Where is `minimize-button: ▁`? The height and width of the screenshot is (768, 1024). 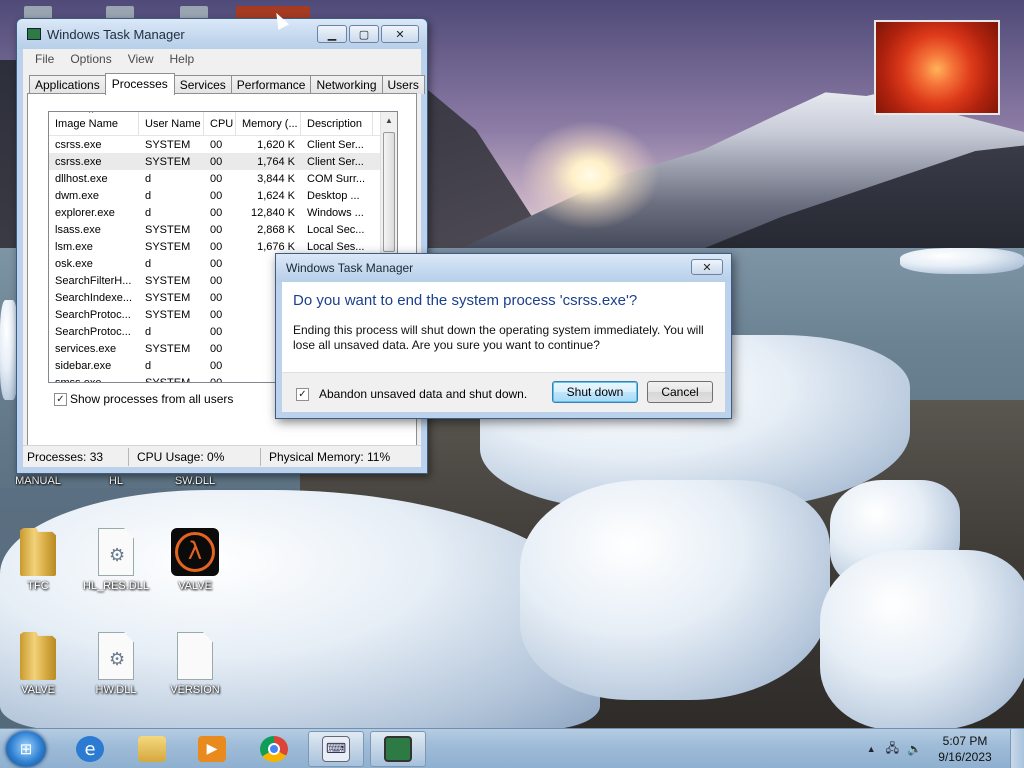 minimize-button: ▁ is located at coordinates (332, 34).